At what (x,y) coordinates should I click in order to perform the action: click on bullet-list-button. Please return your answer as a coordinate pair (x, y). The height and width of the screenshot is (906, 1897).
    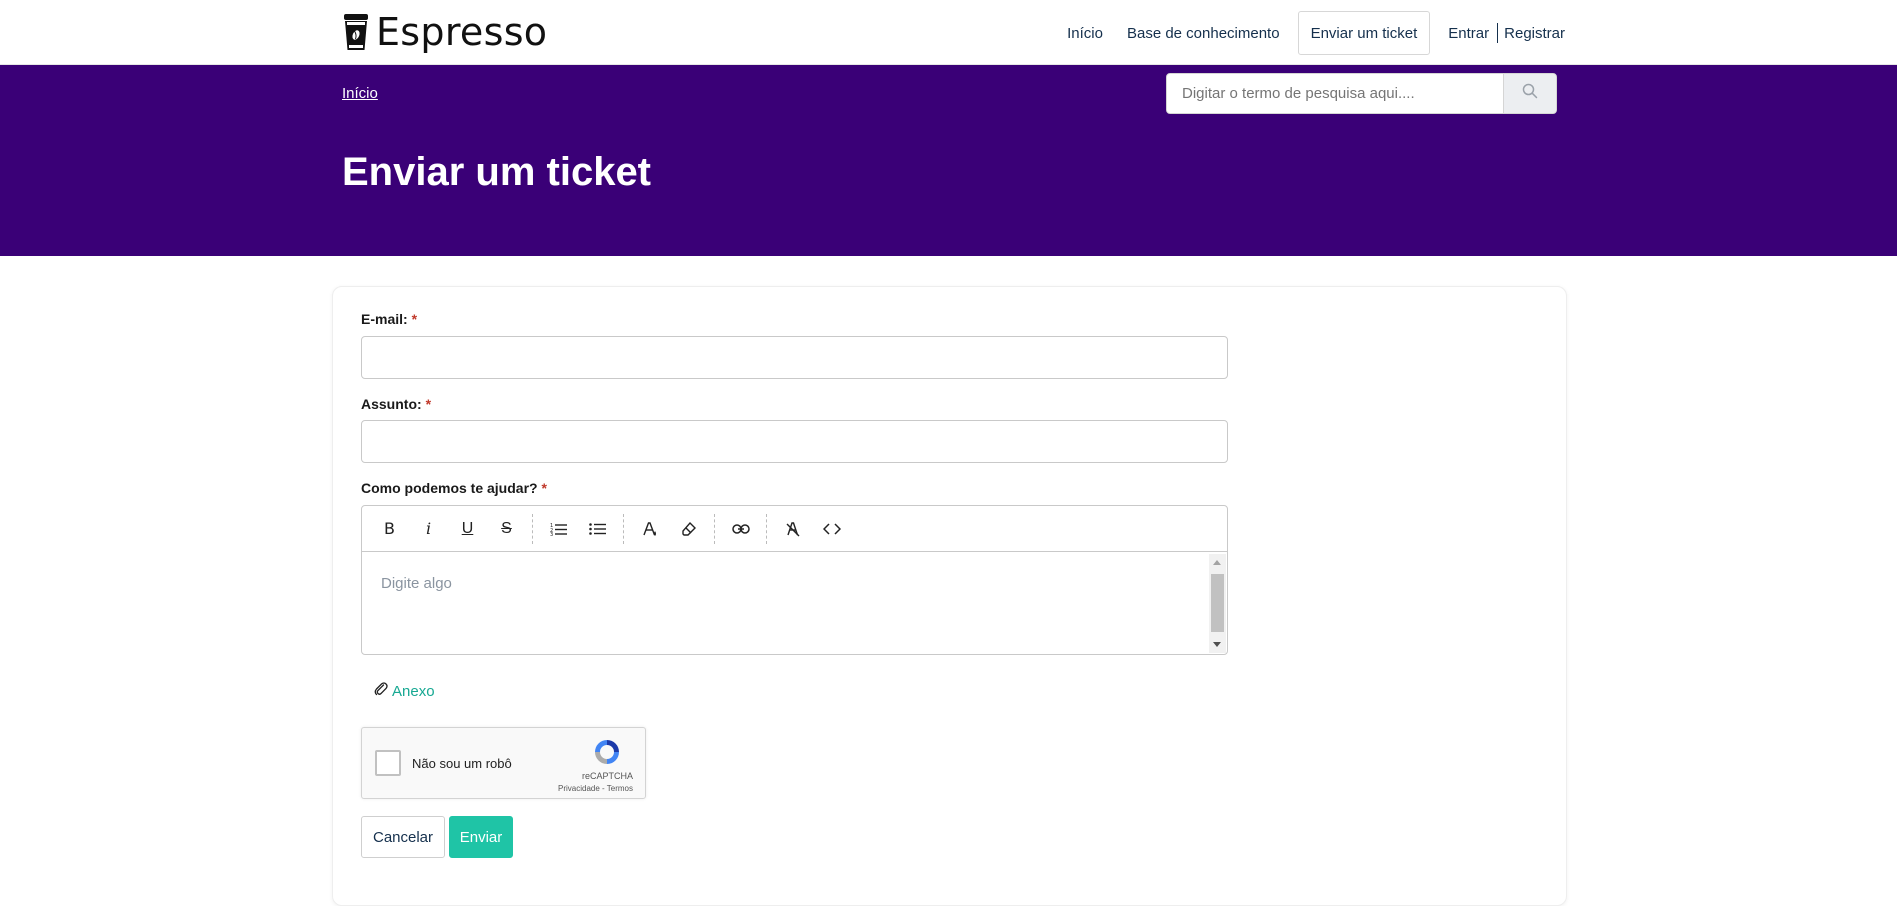
    Looking at the image, I should click on (597, 529).